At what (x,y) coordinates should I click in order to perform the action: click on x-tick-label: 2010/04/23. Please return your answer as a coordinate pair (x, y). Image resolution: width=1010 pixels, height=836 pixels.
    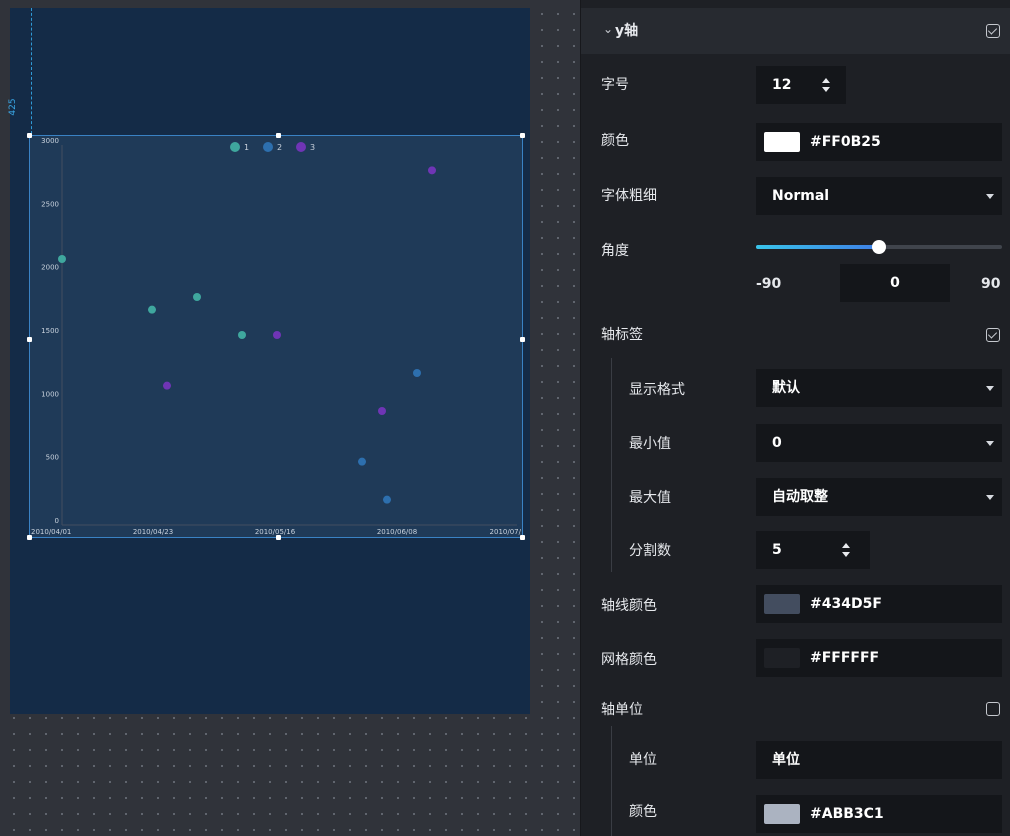
    Looking at the image, I should click on (153, 532).